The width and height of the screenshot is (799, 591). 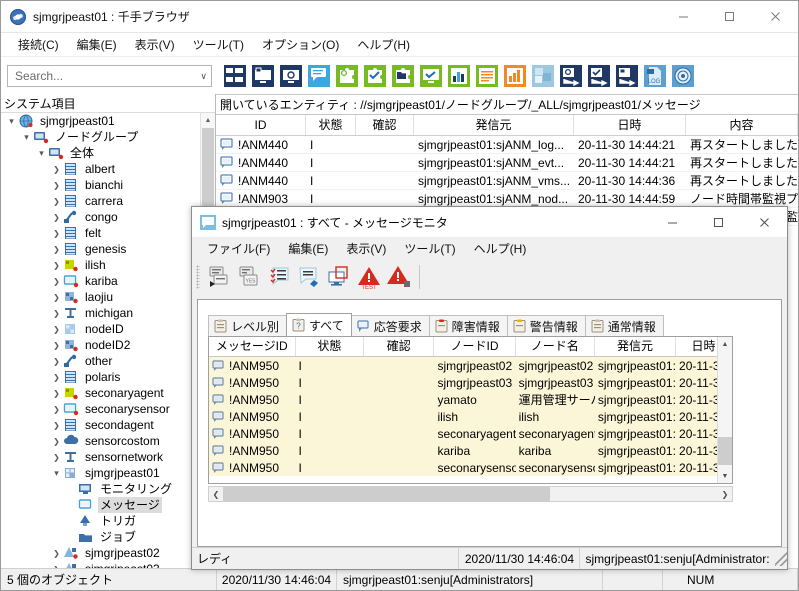 What do you see at coordinates (431, 76) in the screenshot?
I see `screen-check-icon` at bounding box center [431, 76].